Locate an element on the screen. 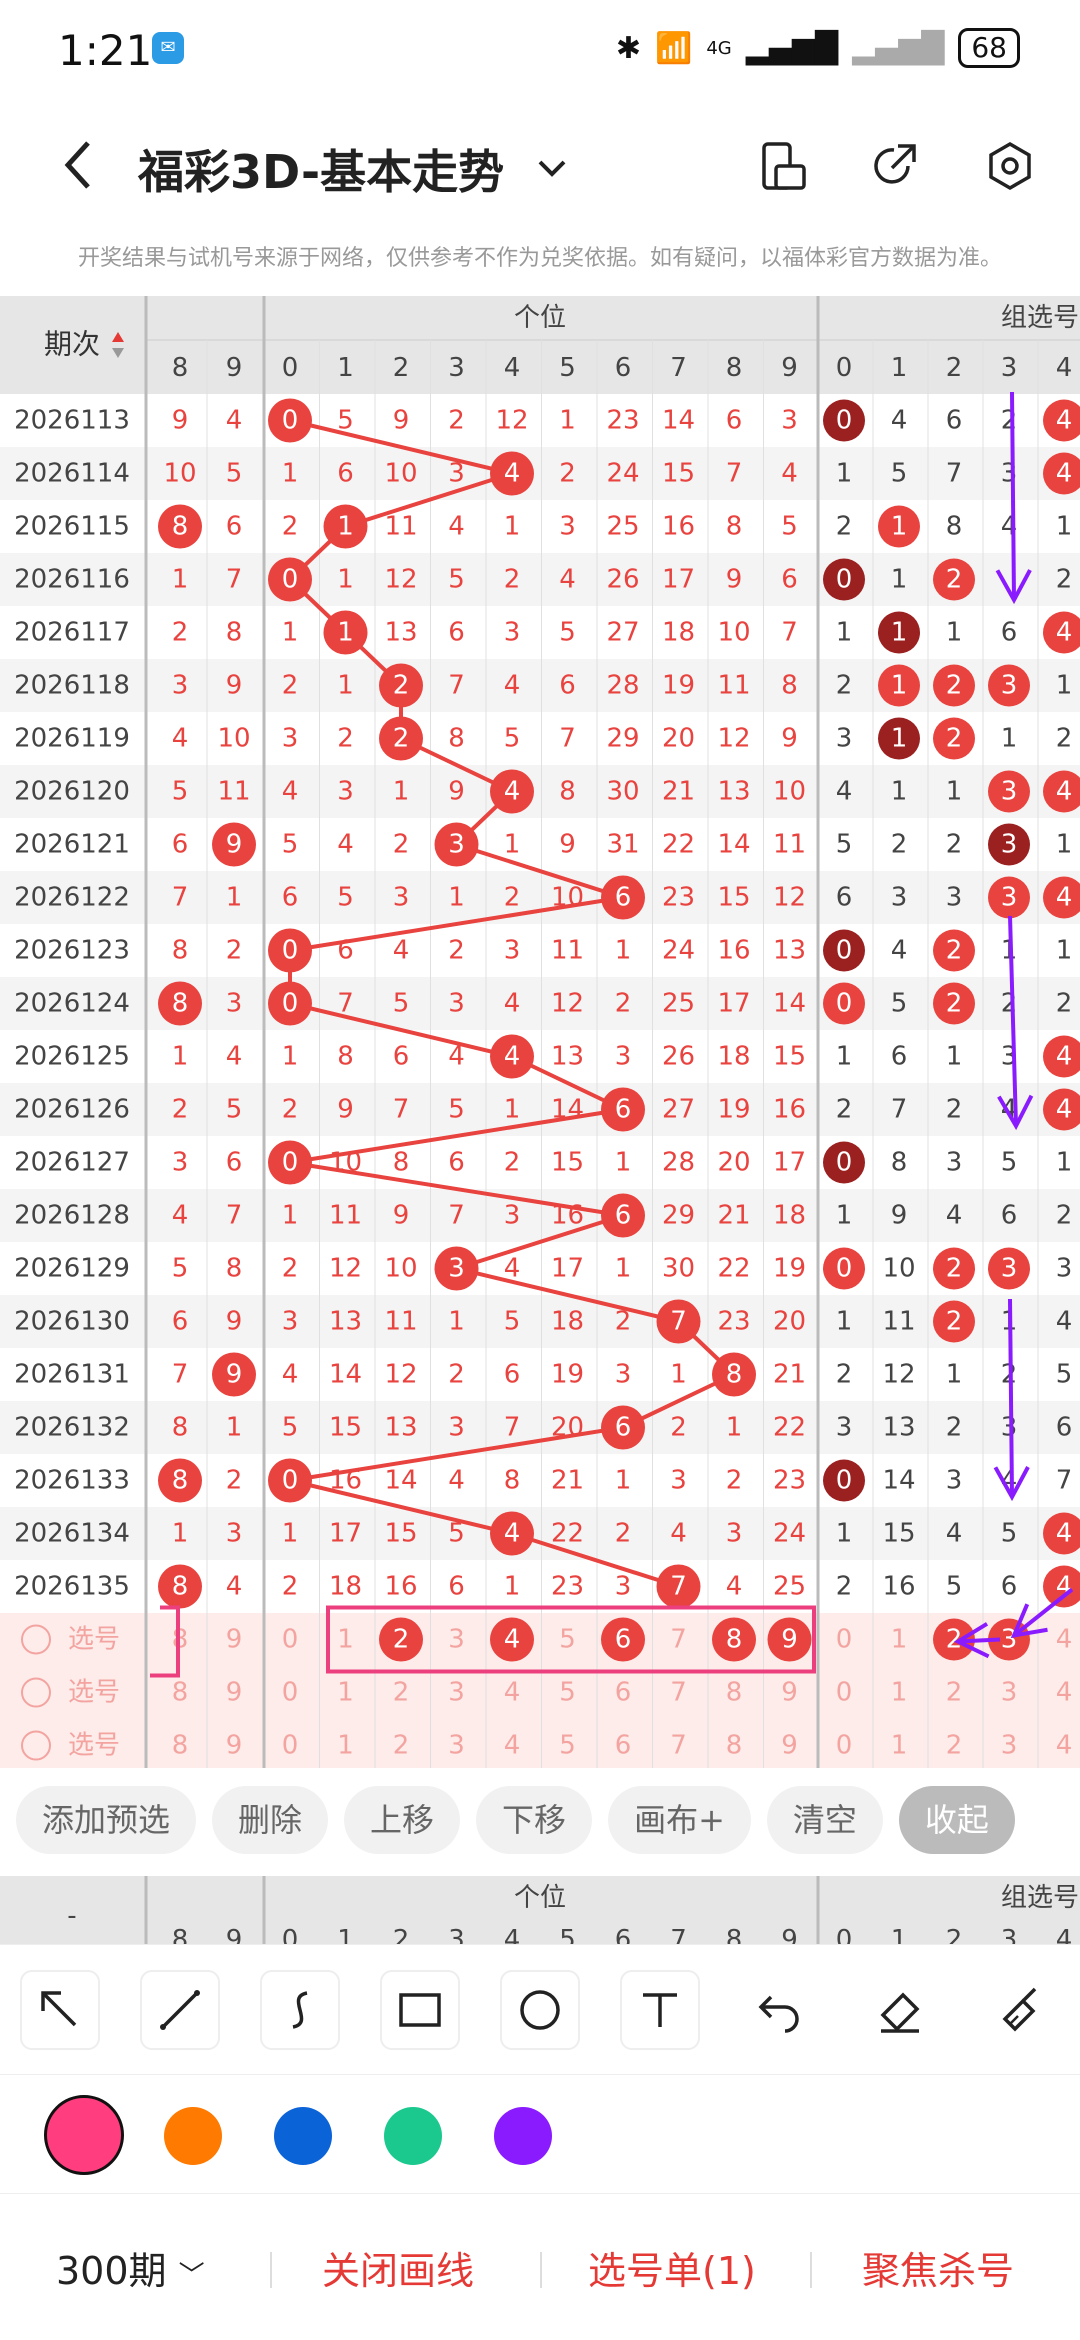 This screenshot has height=2340, width=1080. settings-icon is located at coordinates (1010, 166).